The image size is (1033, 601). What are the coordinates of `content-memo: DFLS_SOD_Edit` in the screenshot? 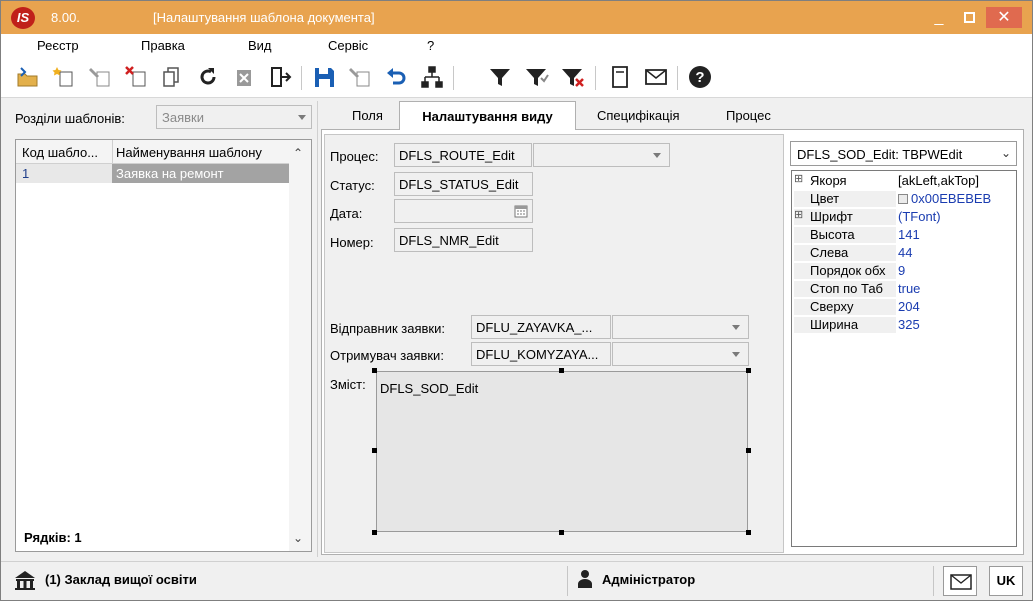 It's located at (562, 451).